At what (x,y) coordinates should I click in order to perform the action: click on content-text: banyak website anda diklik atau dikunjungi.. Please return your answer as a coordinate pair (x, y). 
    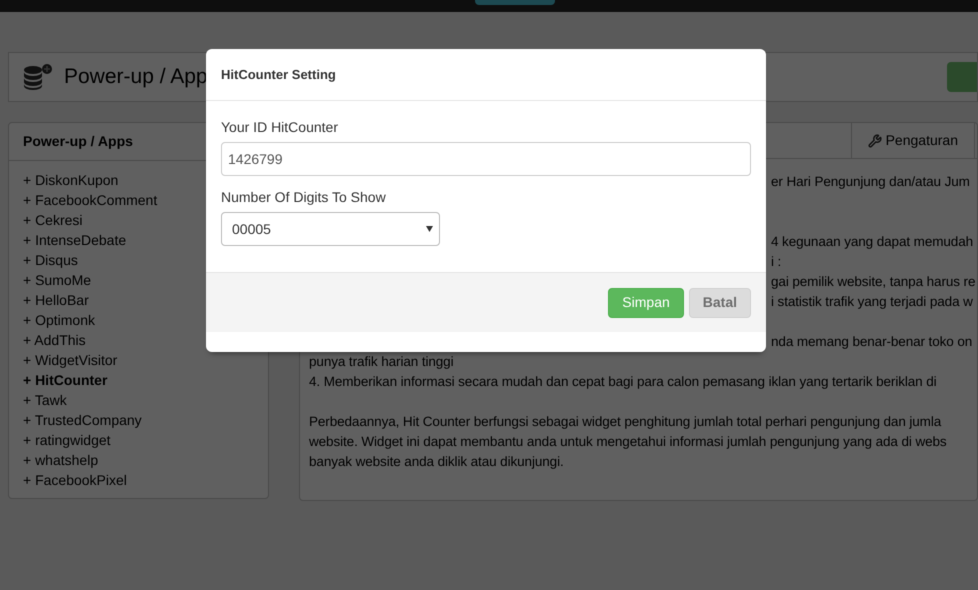
    Looking at the image, I should click on (436, 461).